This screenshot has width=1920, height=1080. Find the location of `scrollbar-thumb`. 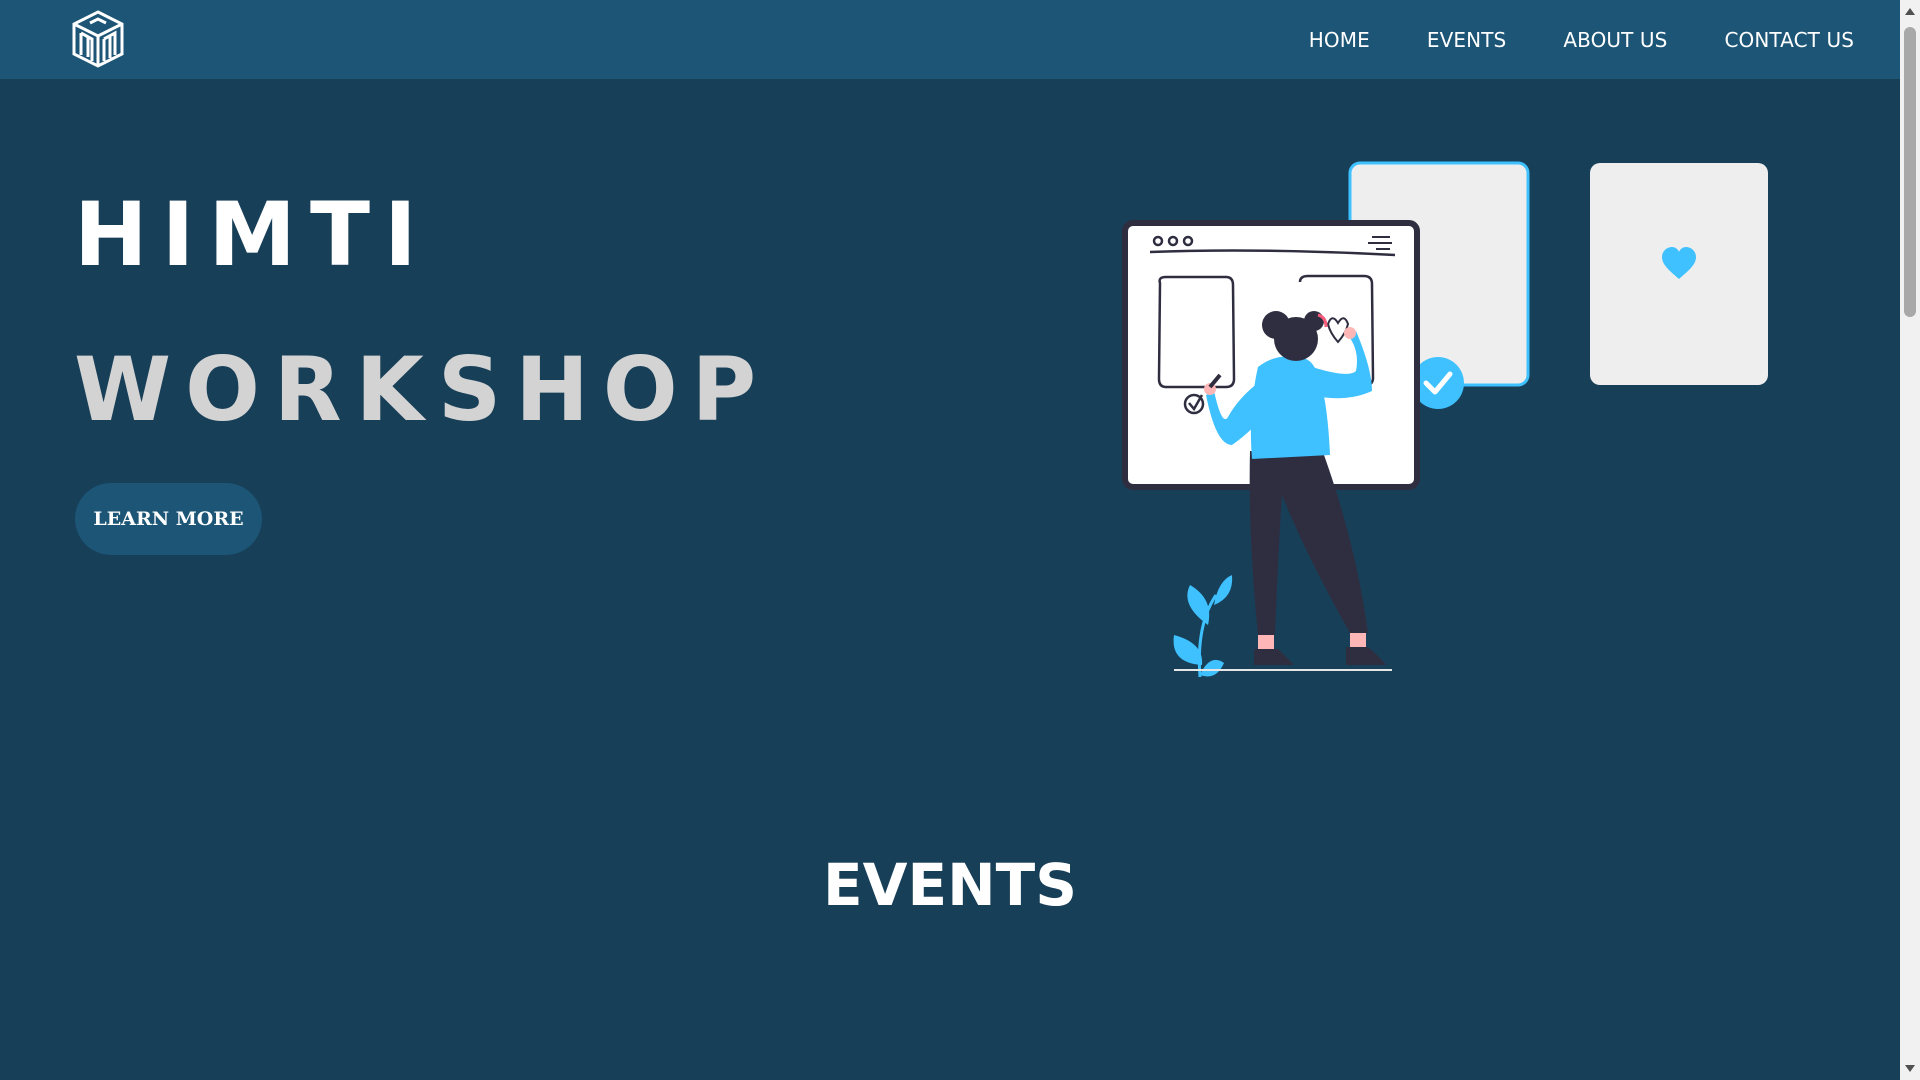

scrollbar-thumb is located at coordinates (1910, 172).